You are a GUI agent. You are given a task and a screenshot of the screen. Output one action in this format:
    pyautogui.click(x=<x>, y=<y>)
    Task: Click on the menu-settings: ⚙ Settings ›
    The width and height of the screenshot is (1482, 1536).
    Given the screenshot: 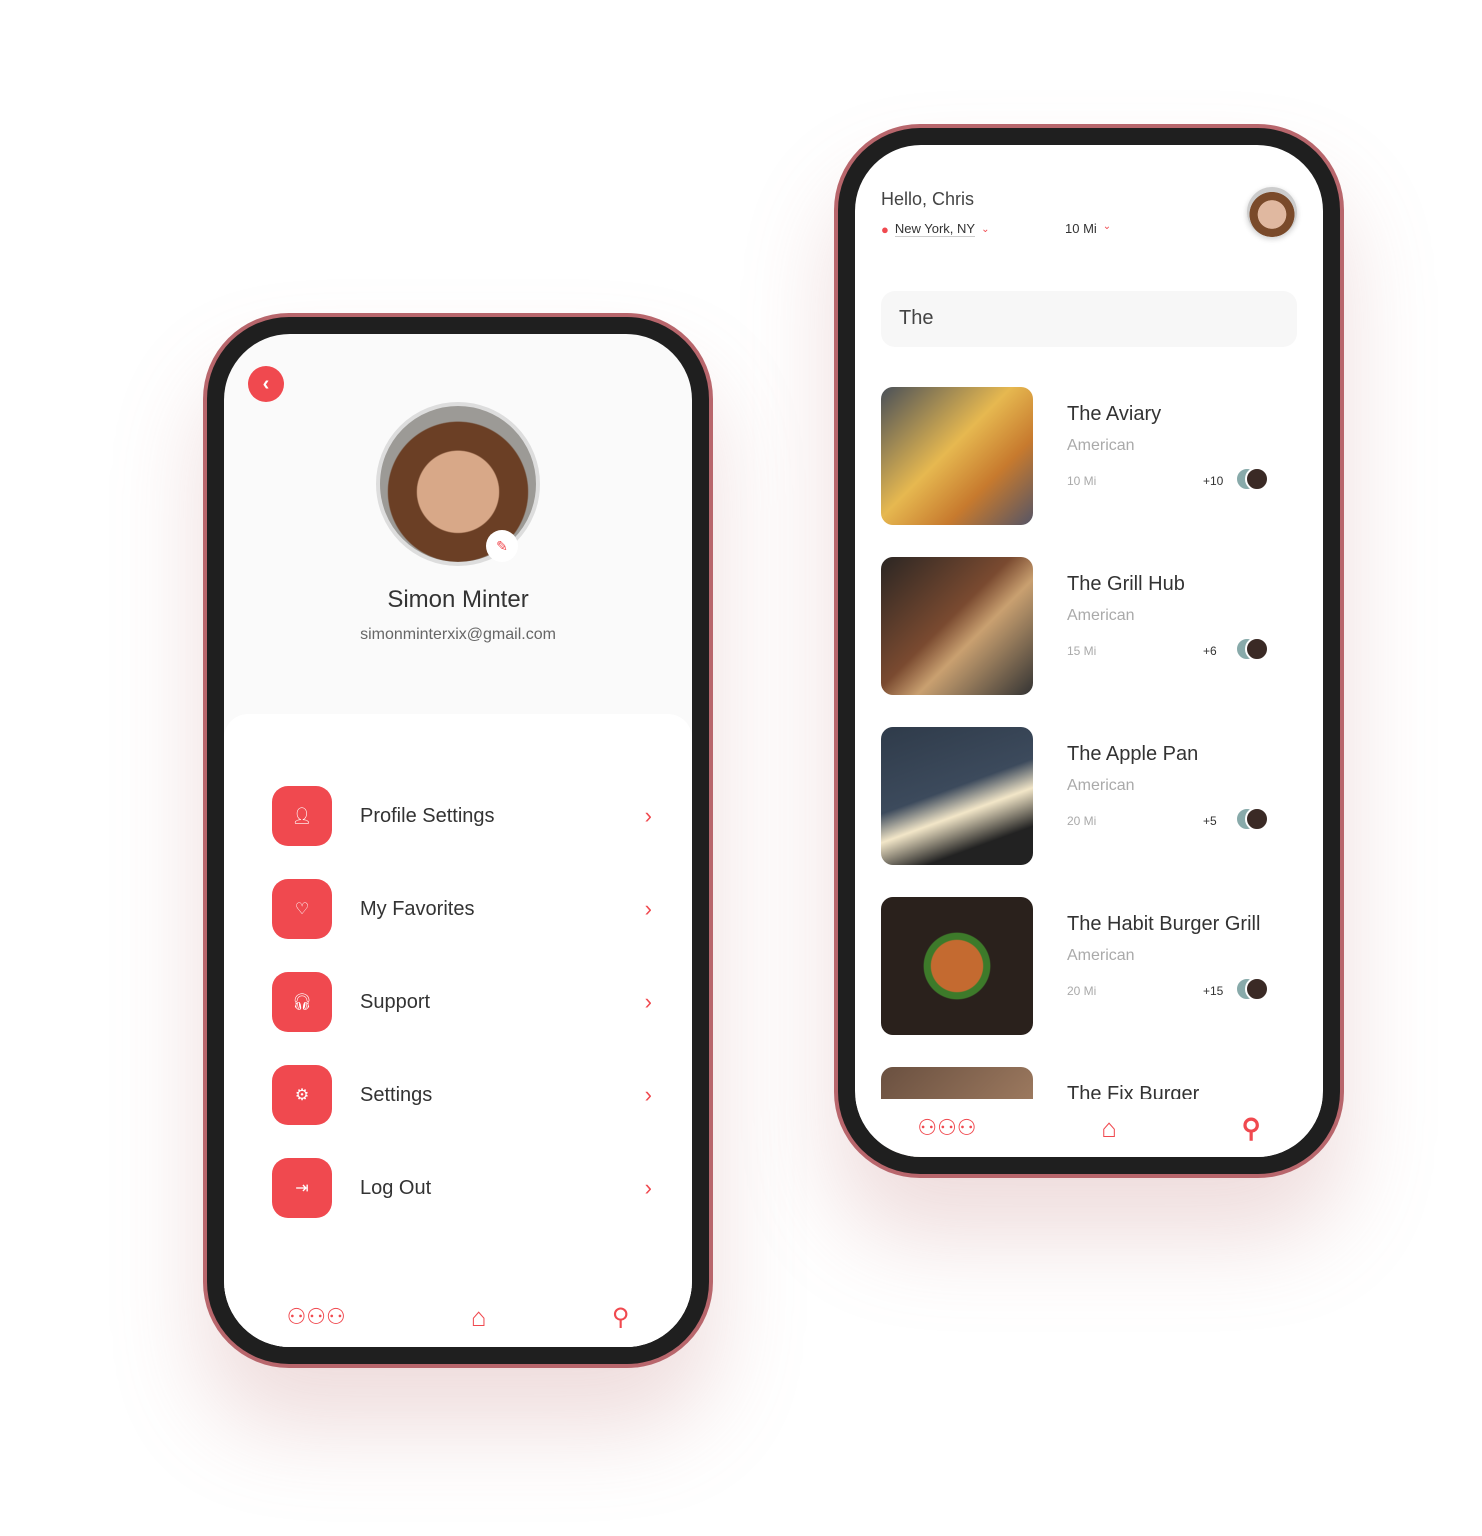 What is the action you would take?
    pyautogui.click(x=462, y=1095)
    